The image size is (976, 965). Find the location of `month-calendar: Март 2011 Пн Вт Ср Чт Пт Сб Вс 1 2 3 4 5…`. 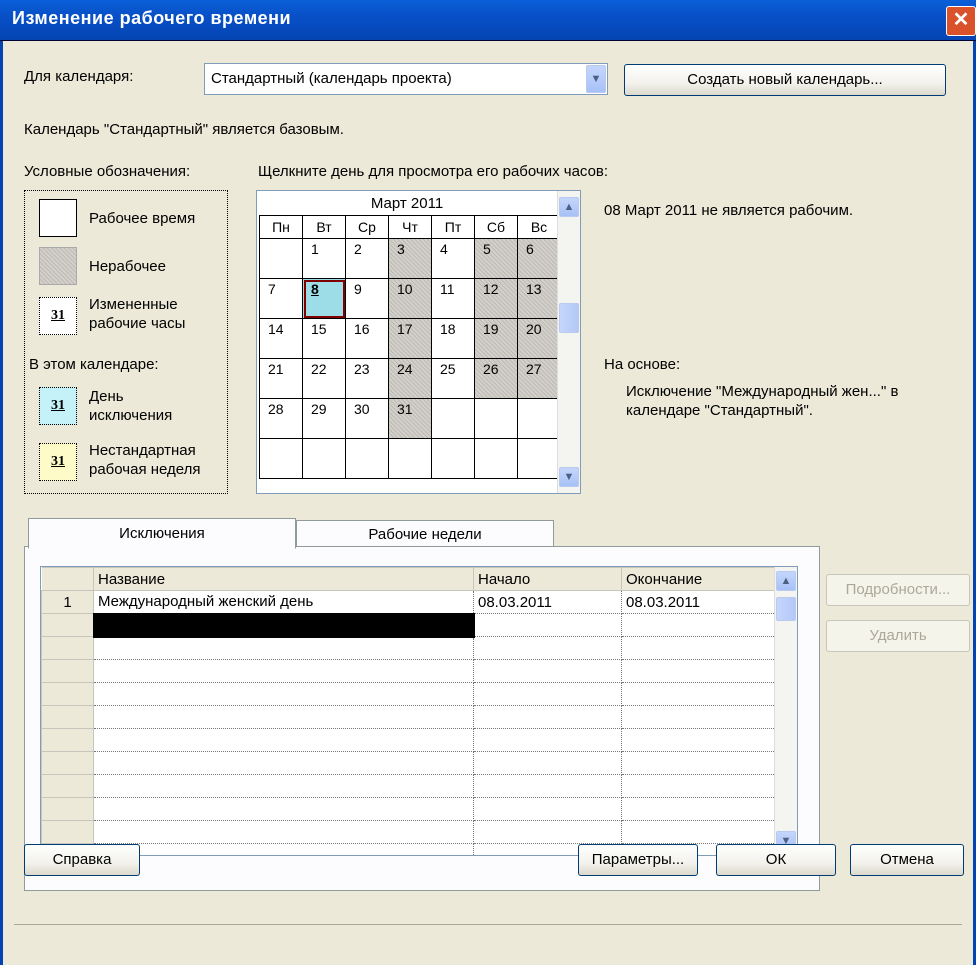

month-calendar: Март 2011 Пн Вт Ср Чт Пт Сб Вс 1 2 3 4 5… is located at coordinates (418, 342).